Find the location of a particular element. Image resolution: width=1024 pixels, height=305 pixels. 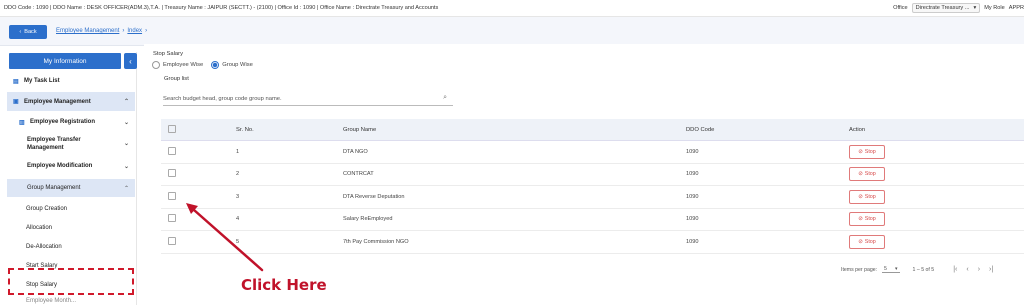

click-here-annotation: Click Here is located at coordinates (284, 285).